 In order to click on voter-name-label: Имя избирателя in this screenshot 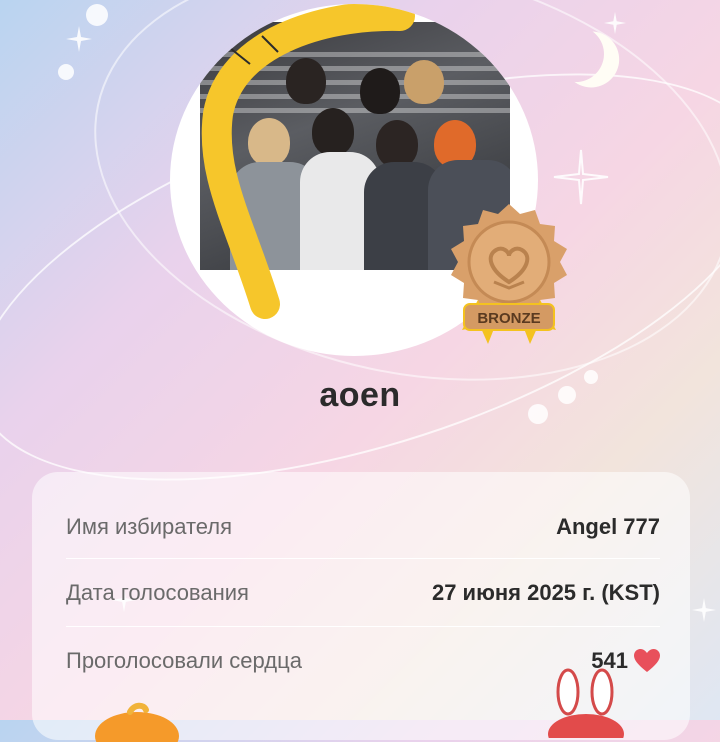, I will do `click(149, 526)`.